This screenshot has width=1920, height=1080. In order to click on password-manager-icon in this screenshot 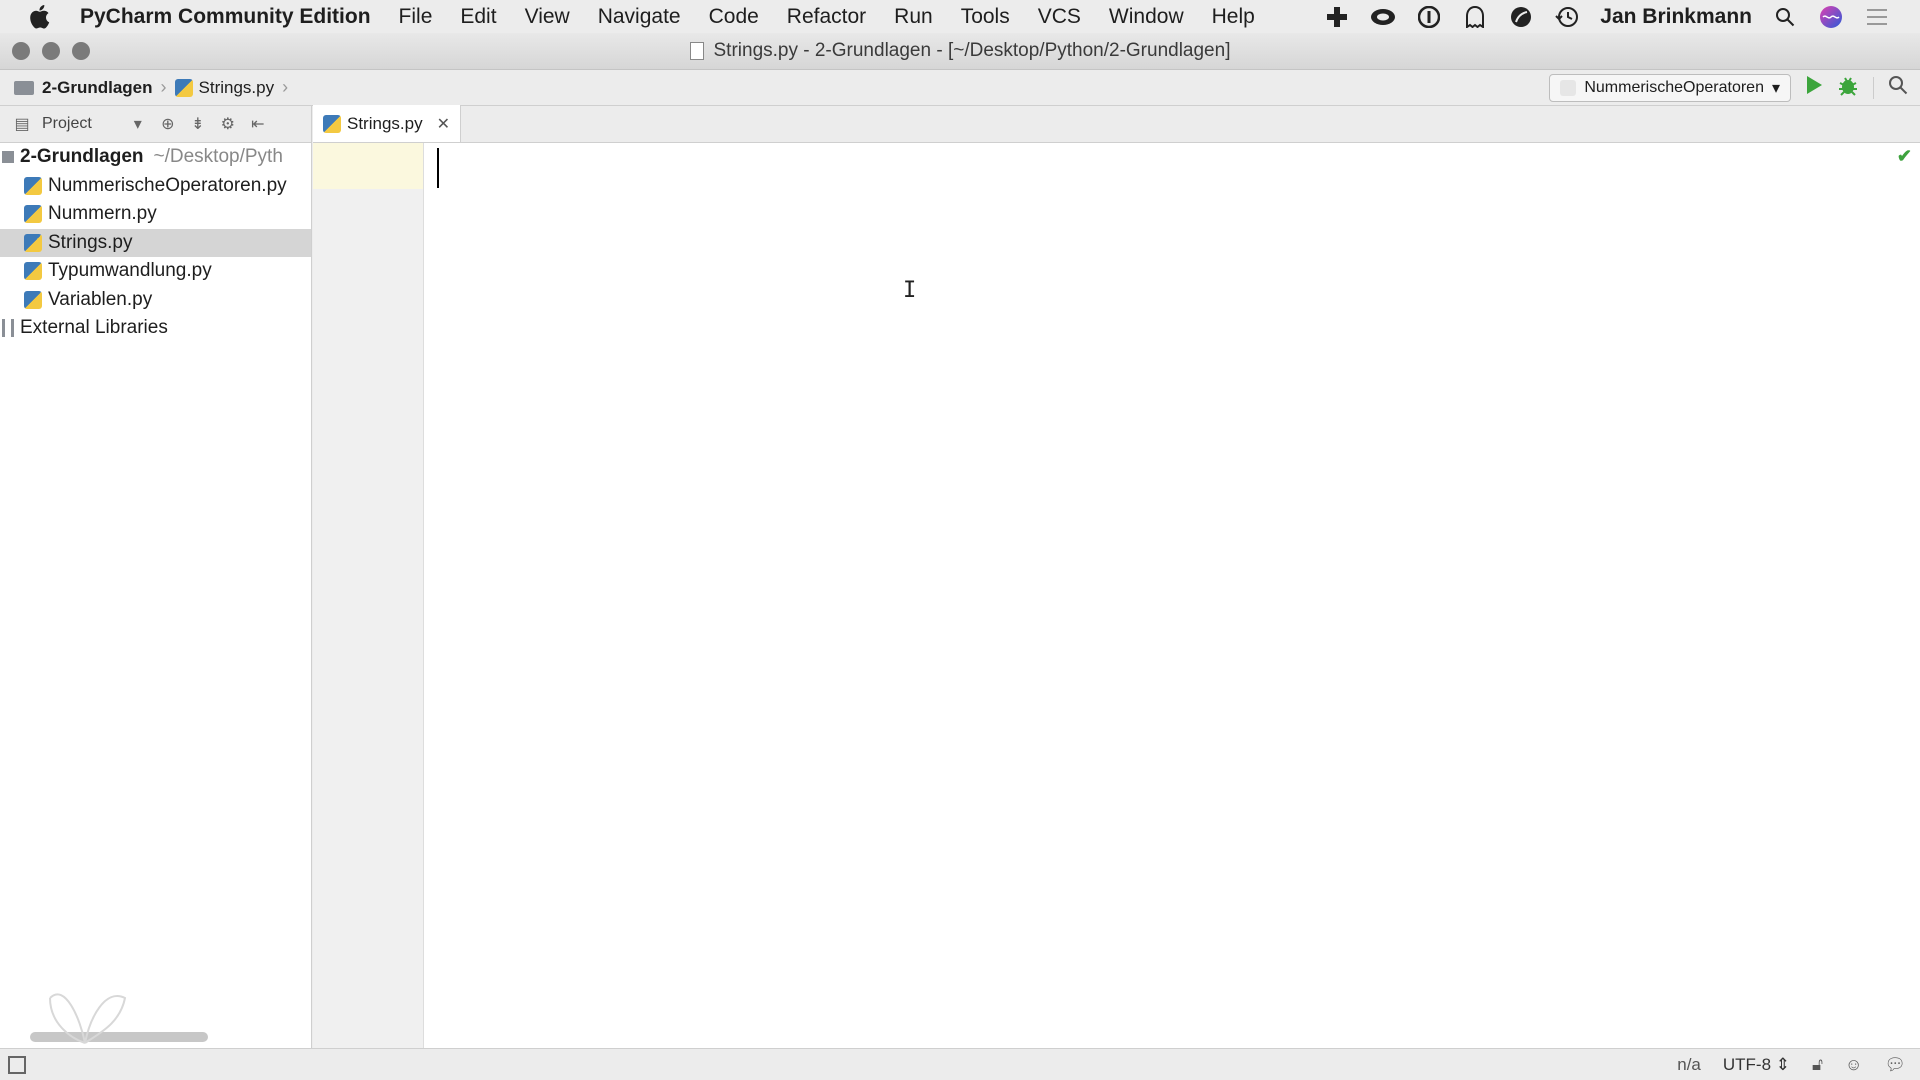, I will do `click(1429, 17)`.